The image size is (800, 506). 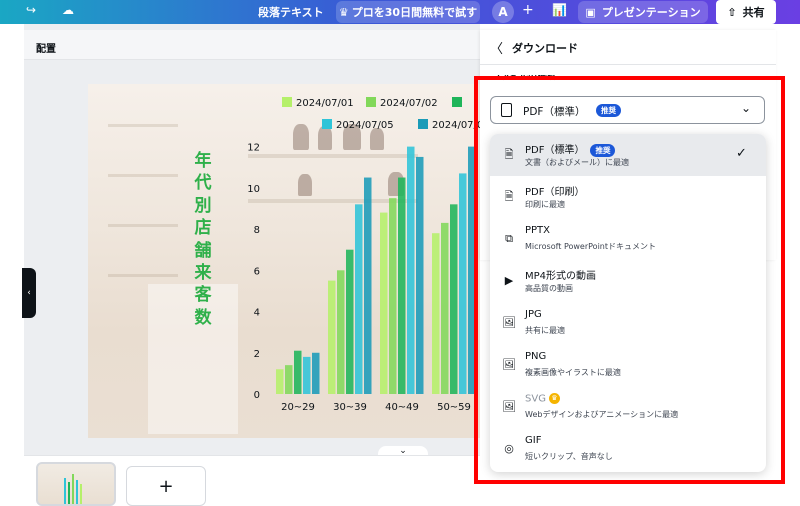 I want to click on cloud-sync-icon: ☁, so click(x=68, y=10).